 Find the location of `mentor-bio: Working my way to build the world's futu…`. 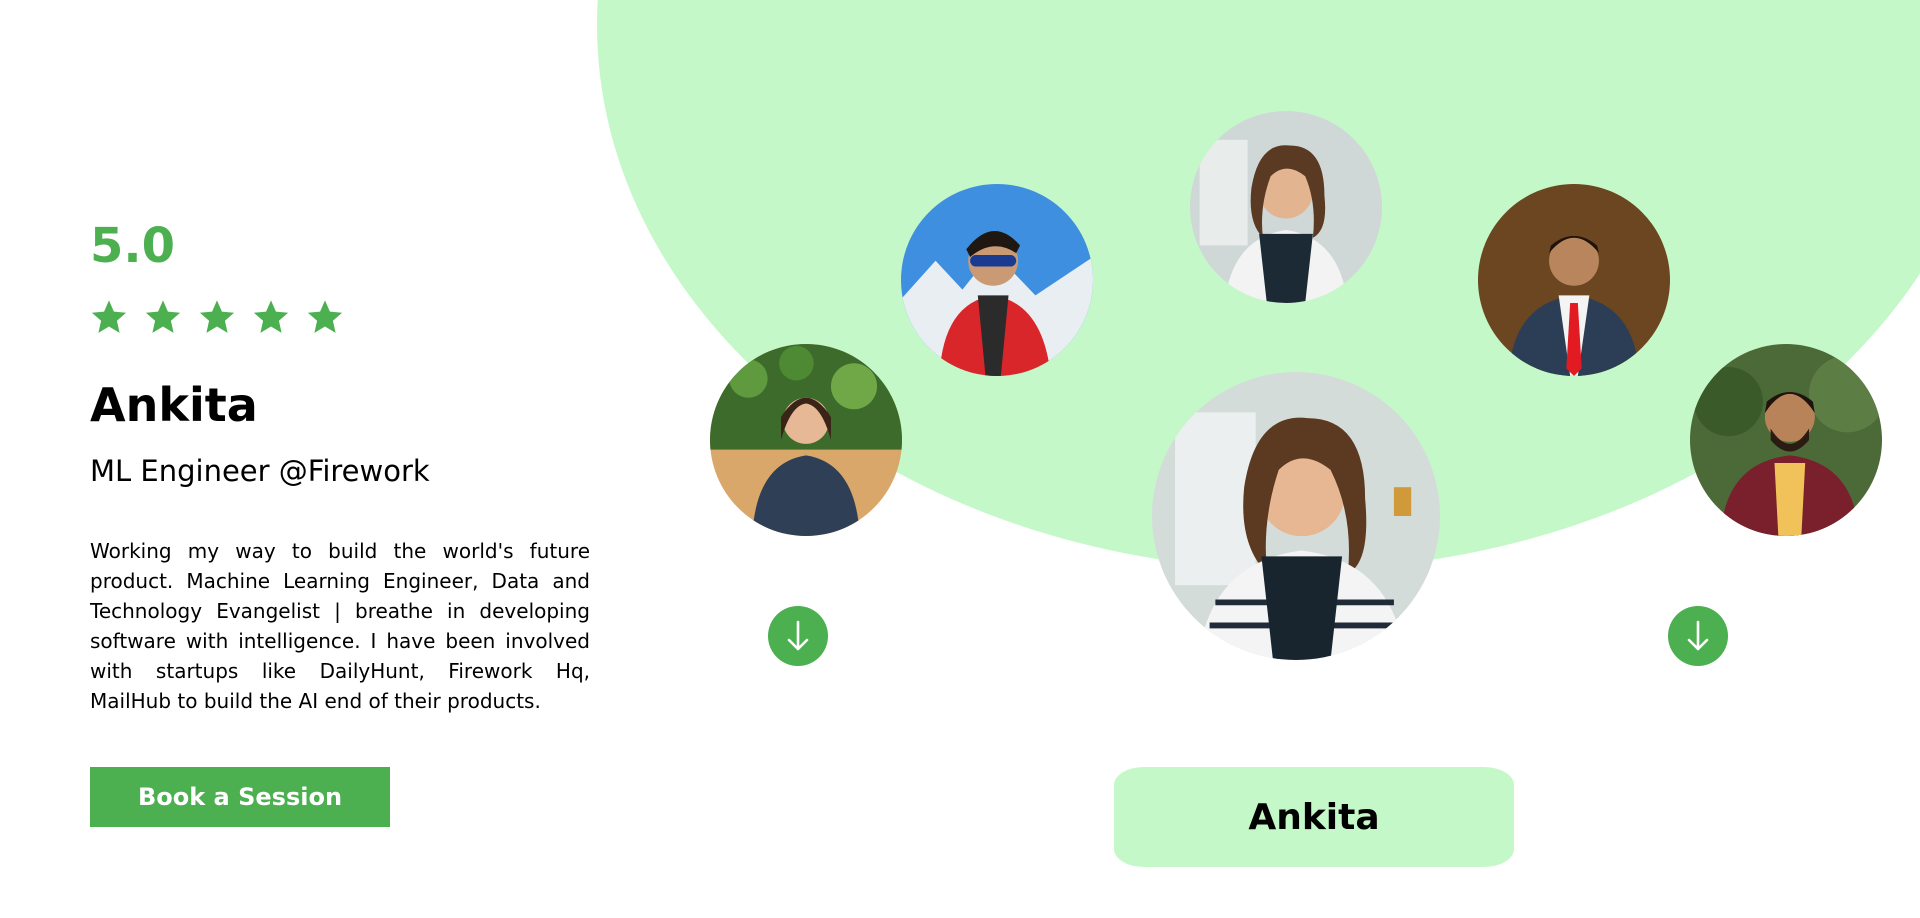

mentor-bio: Working my way to build the world's futu… is located at coordinates (340, 626).